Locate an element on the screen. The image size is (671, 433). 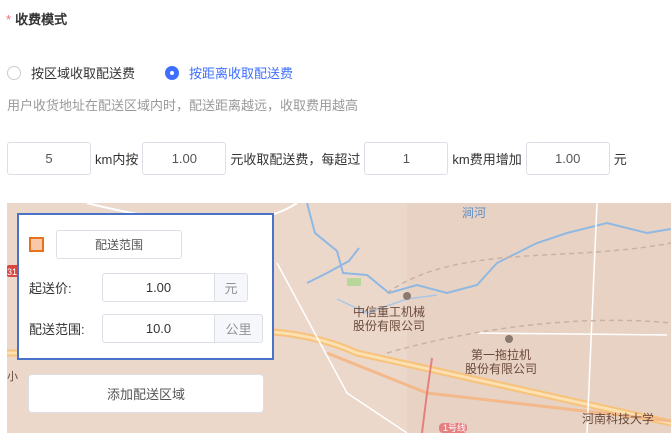
map-label-university: 河南科技大学 is located at coordinates (618, 419).